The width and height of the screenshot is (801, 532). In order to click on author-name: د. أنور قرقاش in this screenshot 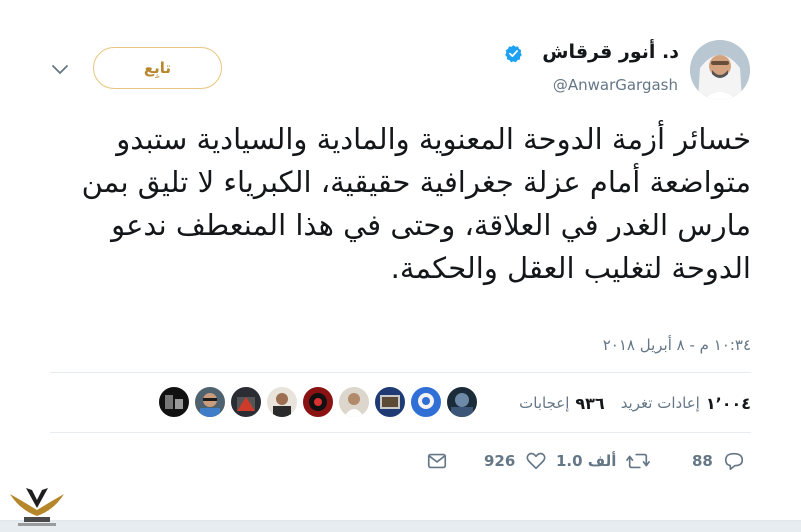, I will do `click(610, 52)`.